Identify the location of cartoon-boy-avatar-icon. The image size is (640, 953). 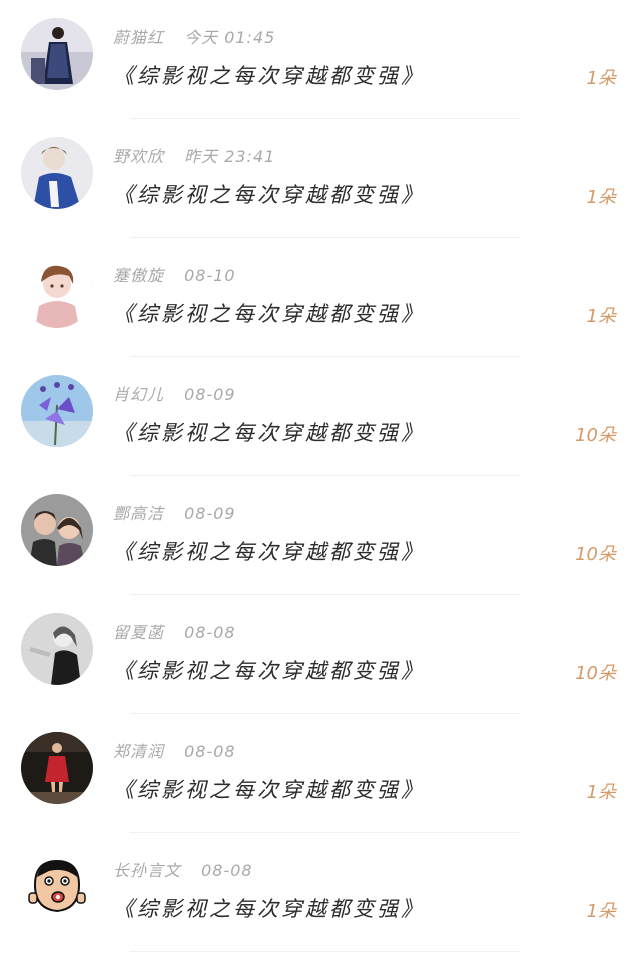
(57, 887).